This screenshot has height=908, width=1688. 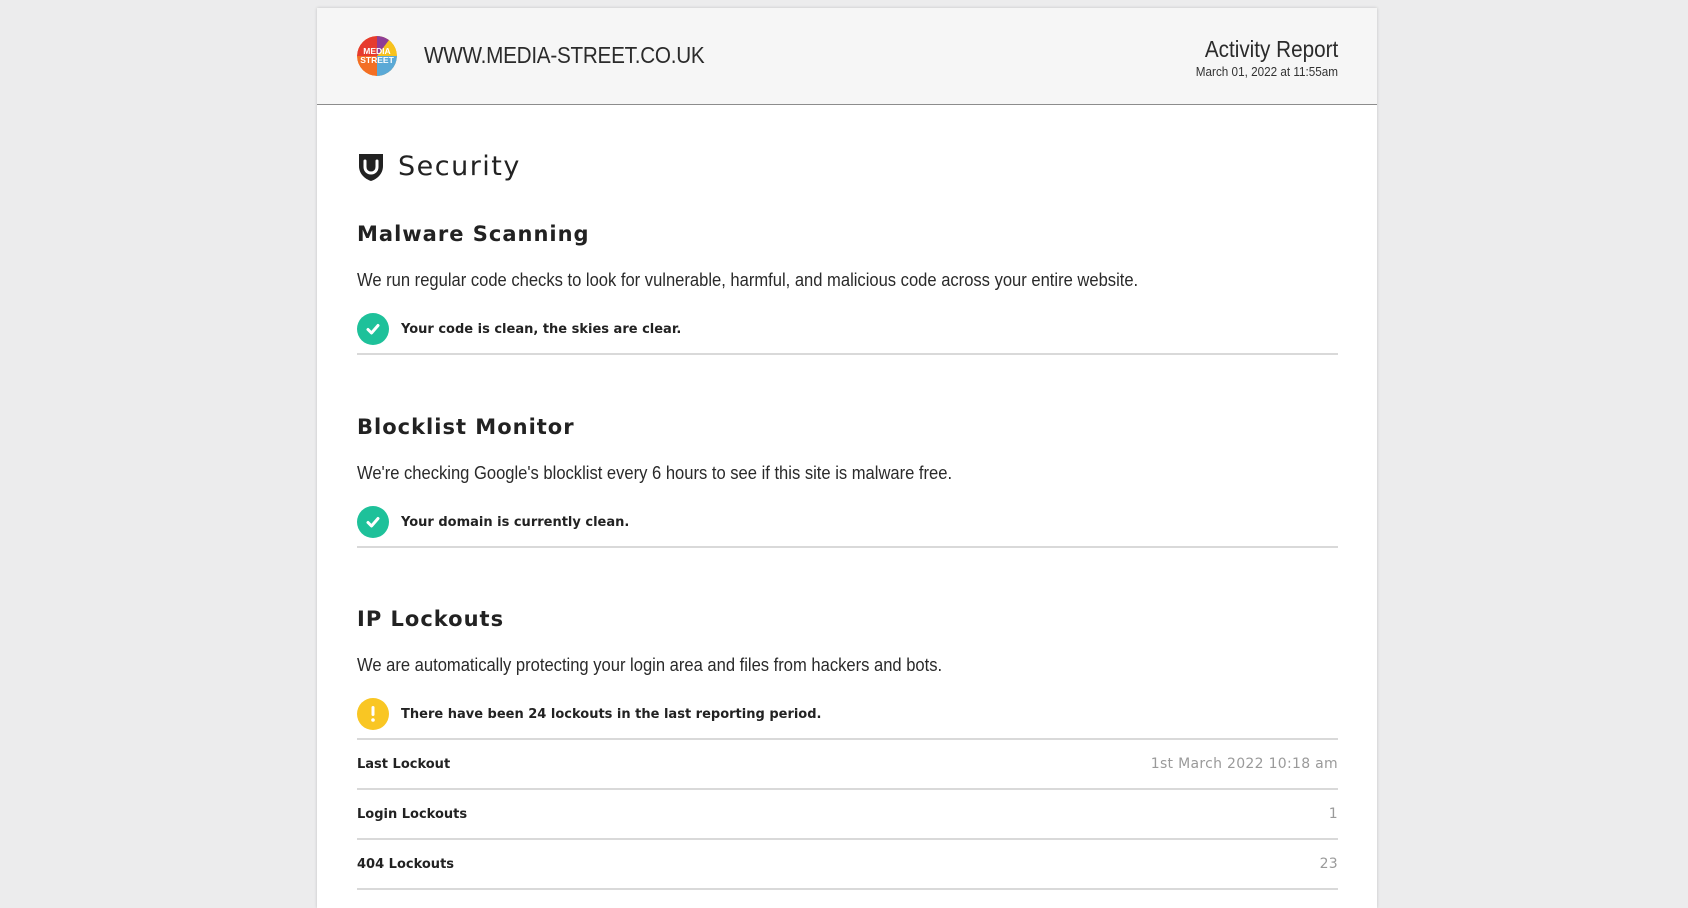 What do you see at coordinates (564, 55) in the screenshot?
I see `site-url: WWW.MEDIA-STREET.CO.UK` at bounding box center [564, 55].